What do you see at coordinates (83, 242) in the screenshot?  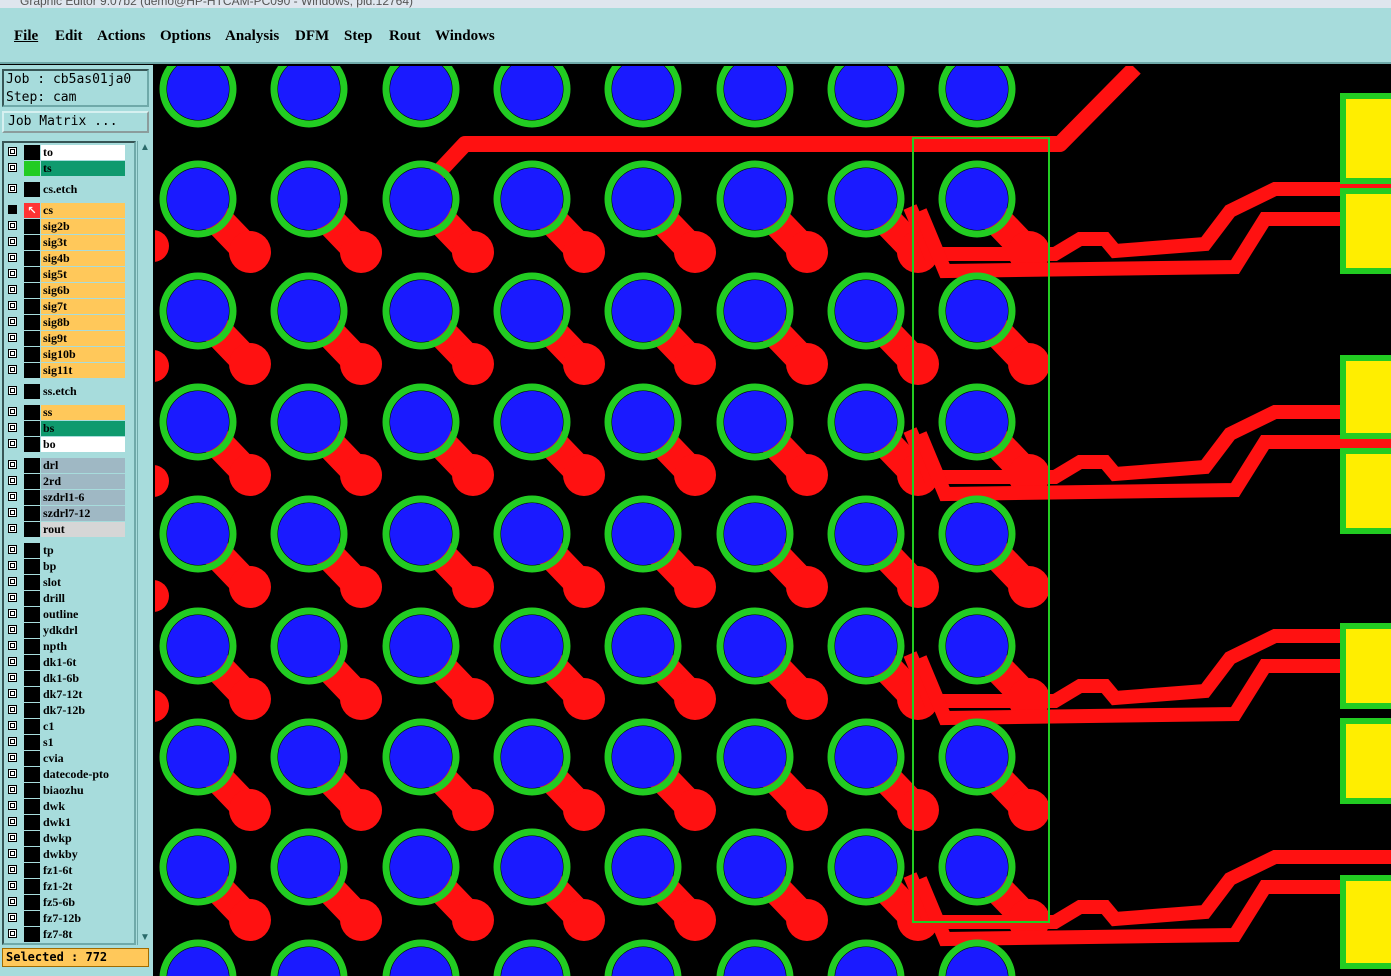 I see `layer-name: sig3t` at bounding box center [83, 242].